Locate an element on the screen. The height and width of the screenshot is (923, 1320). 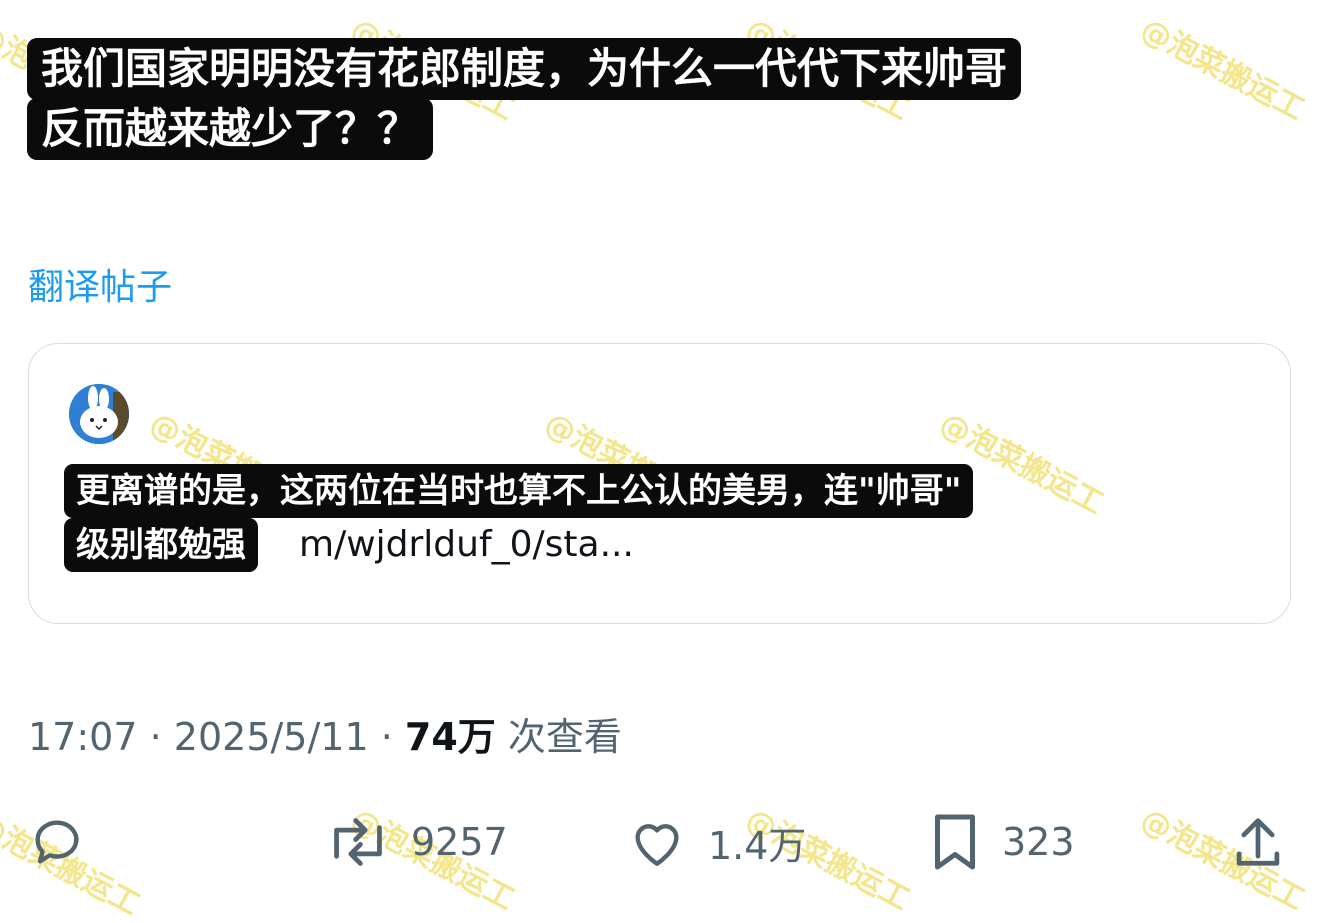
quoted-post-caption: 更离谱的是，这两位在当时也算不上公认的美男，连"帅哥" 级别都勉强 is located at coordinates (519, 518).